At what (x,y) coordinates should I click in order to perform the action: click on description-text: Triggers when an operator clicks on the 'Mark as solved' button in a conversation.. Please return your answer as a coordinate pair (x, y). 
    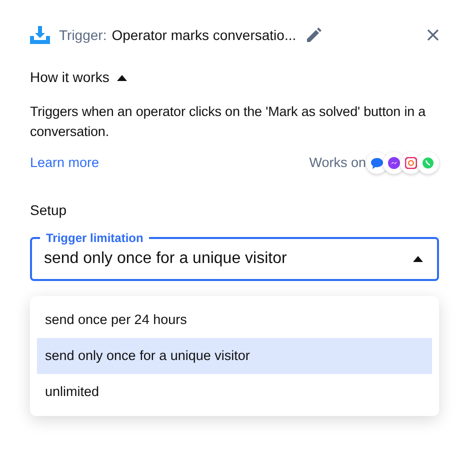
    Looking at the image, I should click on (228, 122).